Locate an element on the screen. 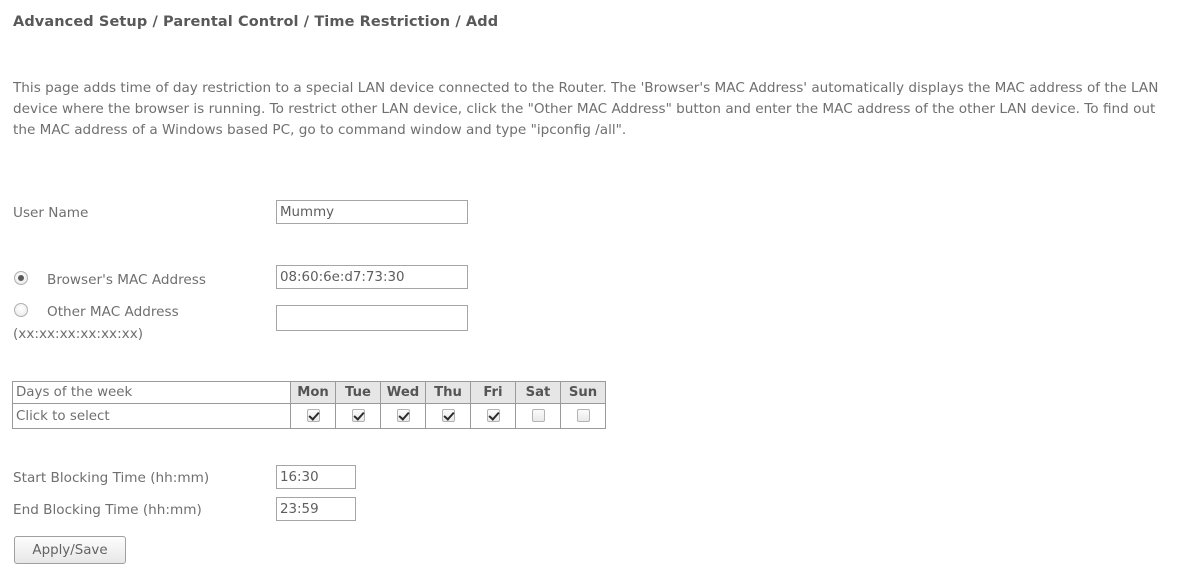 This screenshot has height=584, width=1188. day-cell-sun is located at coordinates (583, 416).